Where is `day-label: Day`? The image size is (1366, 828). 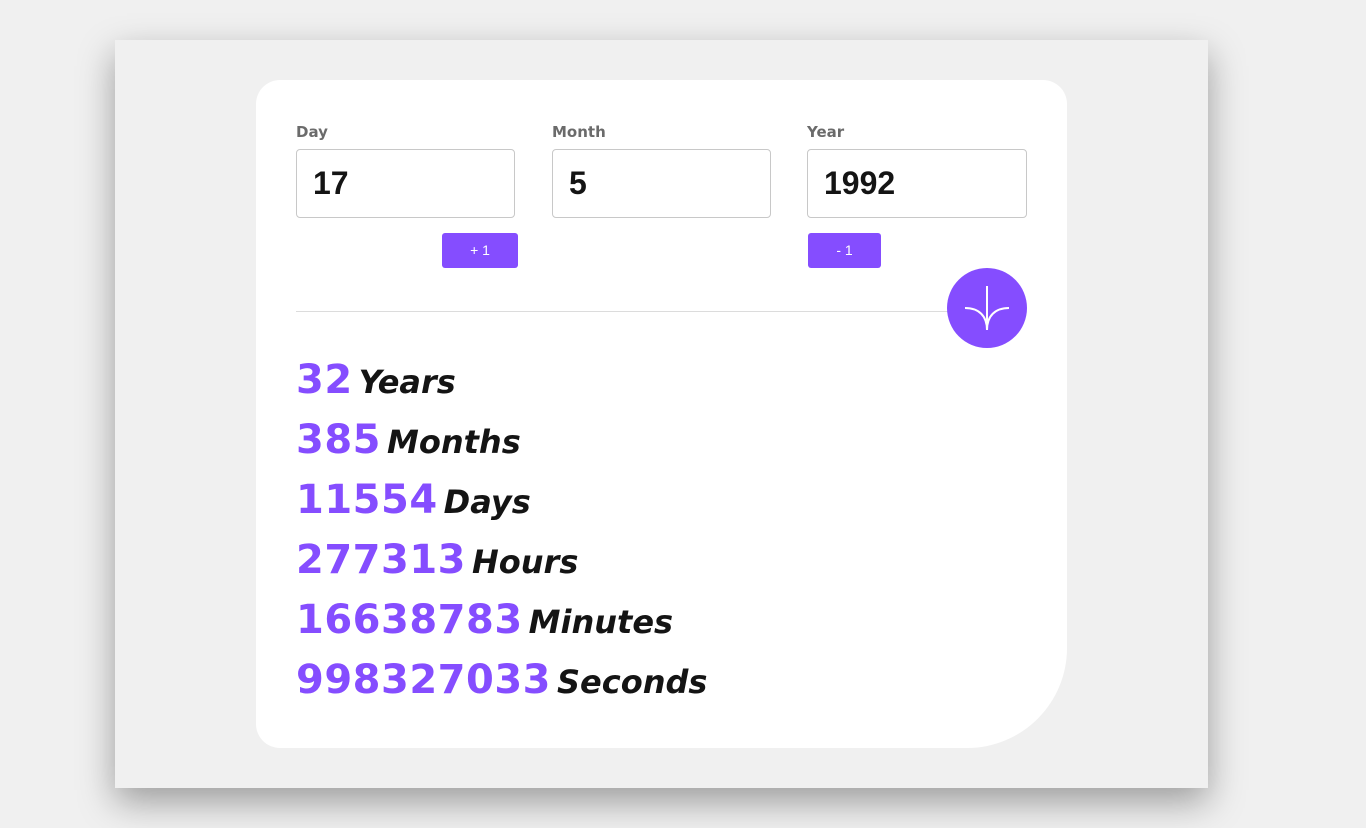 day-label: Day is located at coordinates (312, 132).